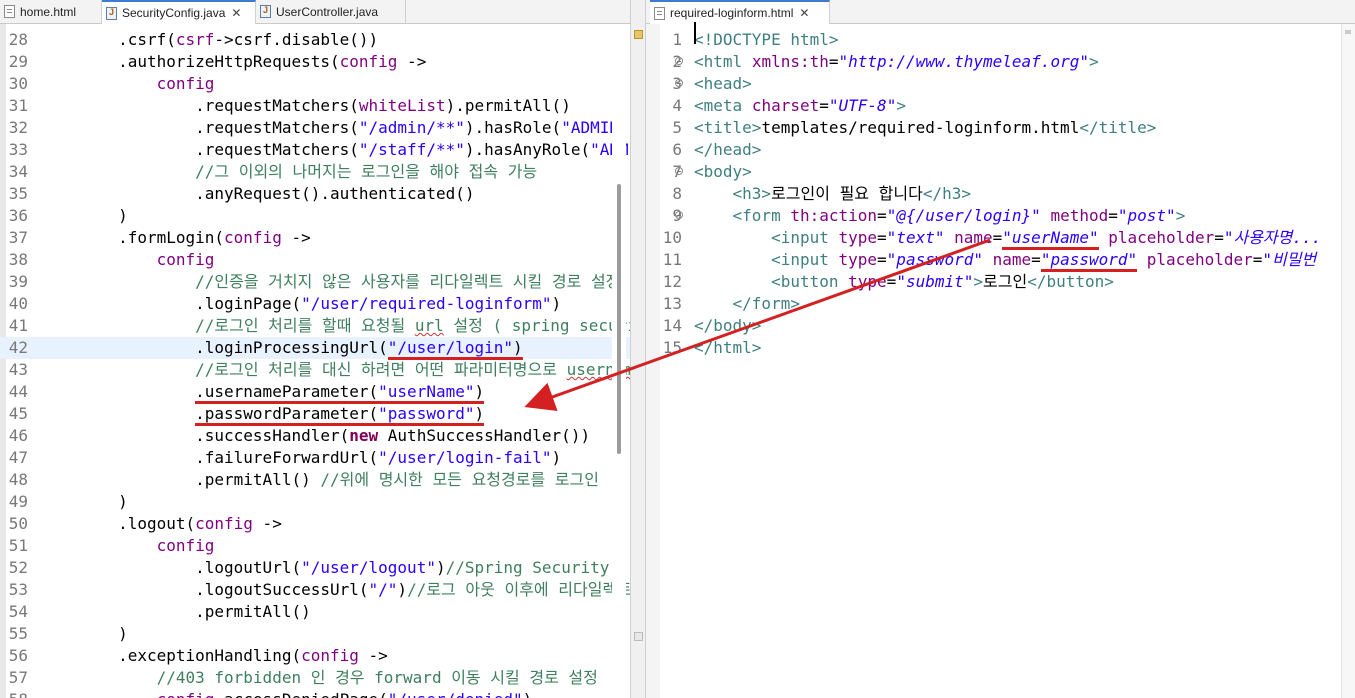 The width and height of the screenshot is (1355, 698). What do you see at coordinates (306, 105) in the screenshot?
I see `code-text: .requestMatchers(whiteList).permitAll()` at bounding box center [306, 105].